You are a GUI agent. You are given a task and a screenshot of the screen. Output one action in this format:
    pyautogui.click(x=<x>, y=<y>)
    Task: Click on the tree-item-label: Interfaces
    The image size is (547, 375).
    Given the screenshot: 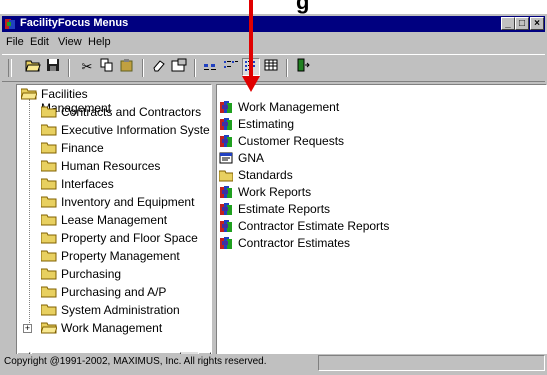 What is the action you would take?
    pyautogui.click(x=87, y=184)
    